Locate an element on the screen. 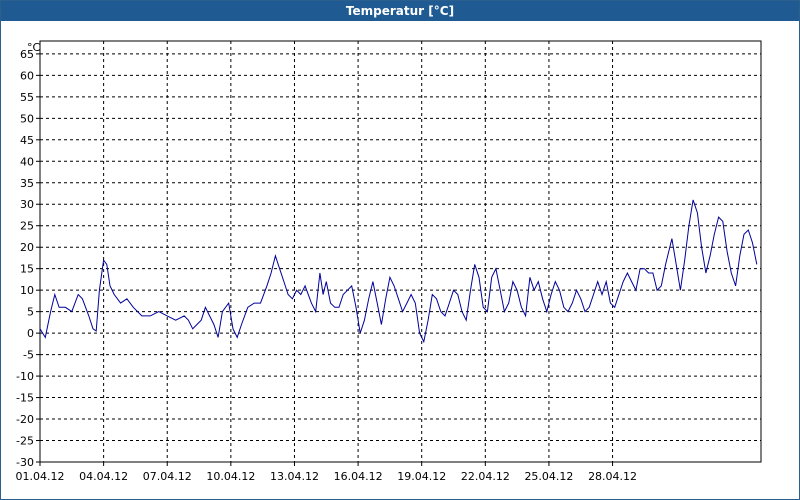  y-tick-label: 40 is located at coordinates (27, 161).